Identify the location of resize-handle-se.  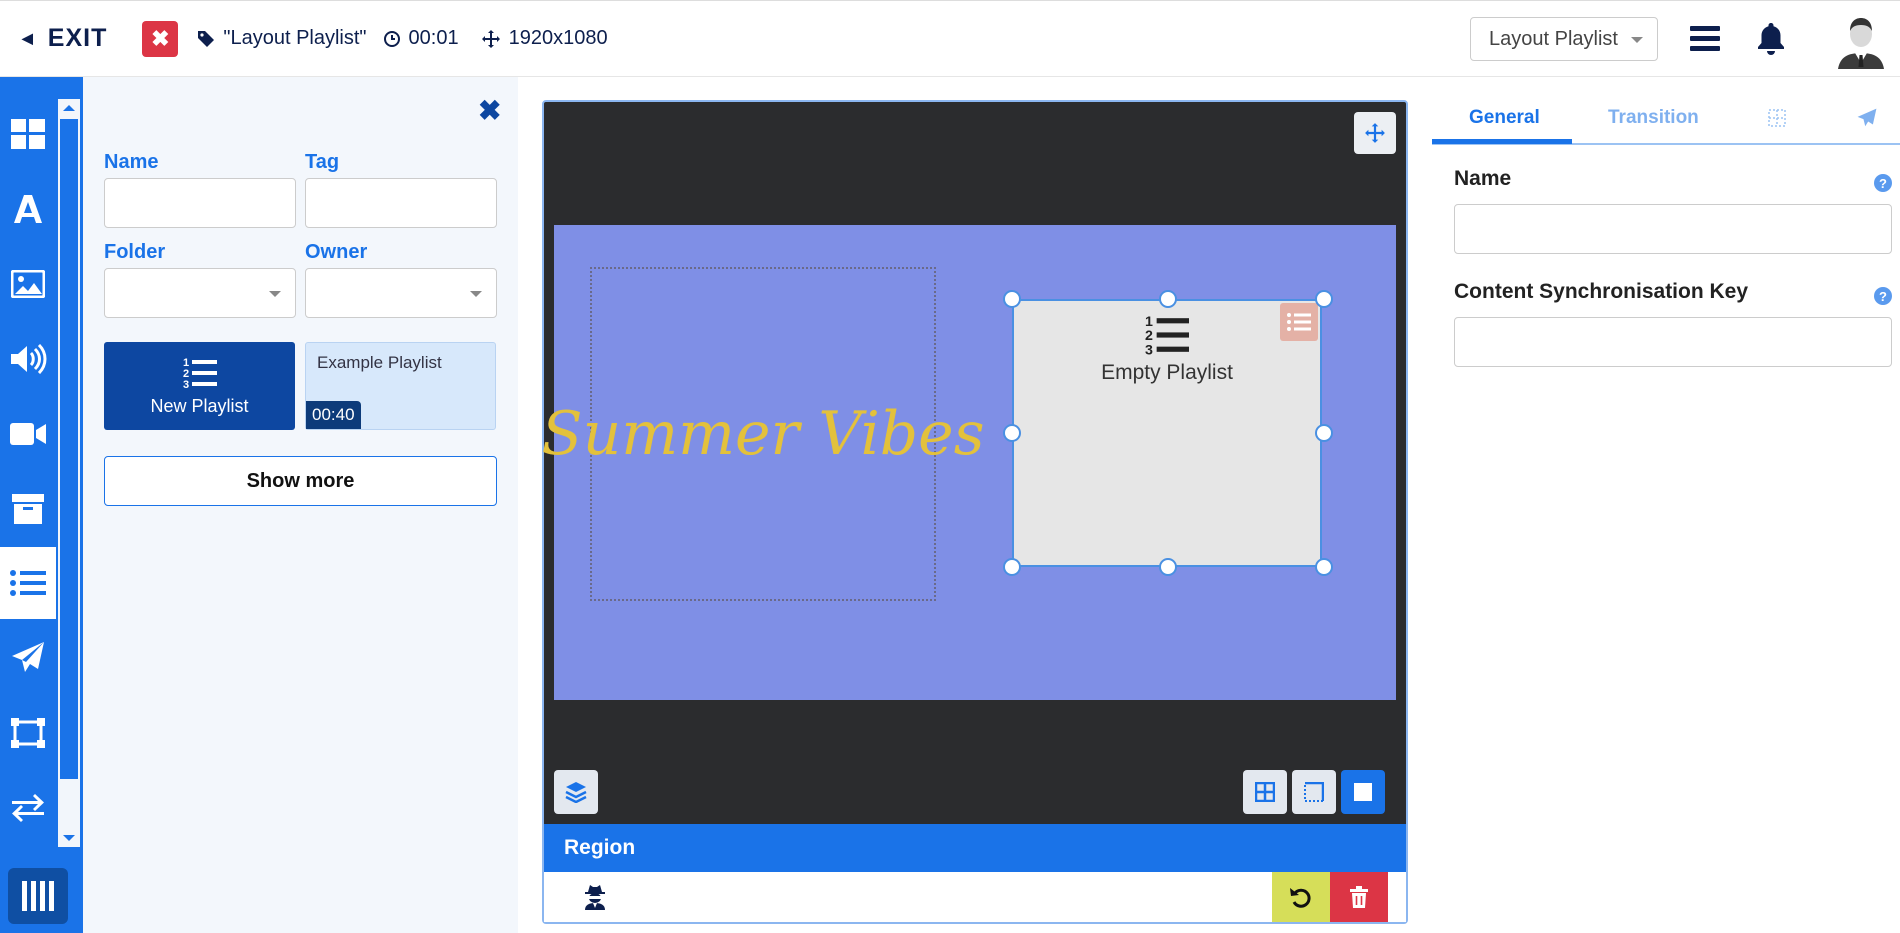
(1324, 567).